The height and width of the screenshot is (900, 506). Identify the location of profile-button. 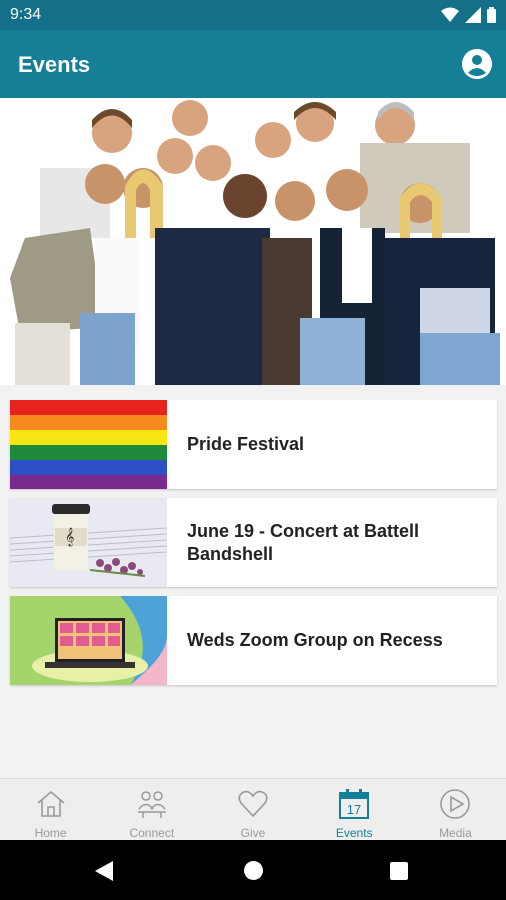
(477, 64).